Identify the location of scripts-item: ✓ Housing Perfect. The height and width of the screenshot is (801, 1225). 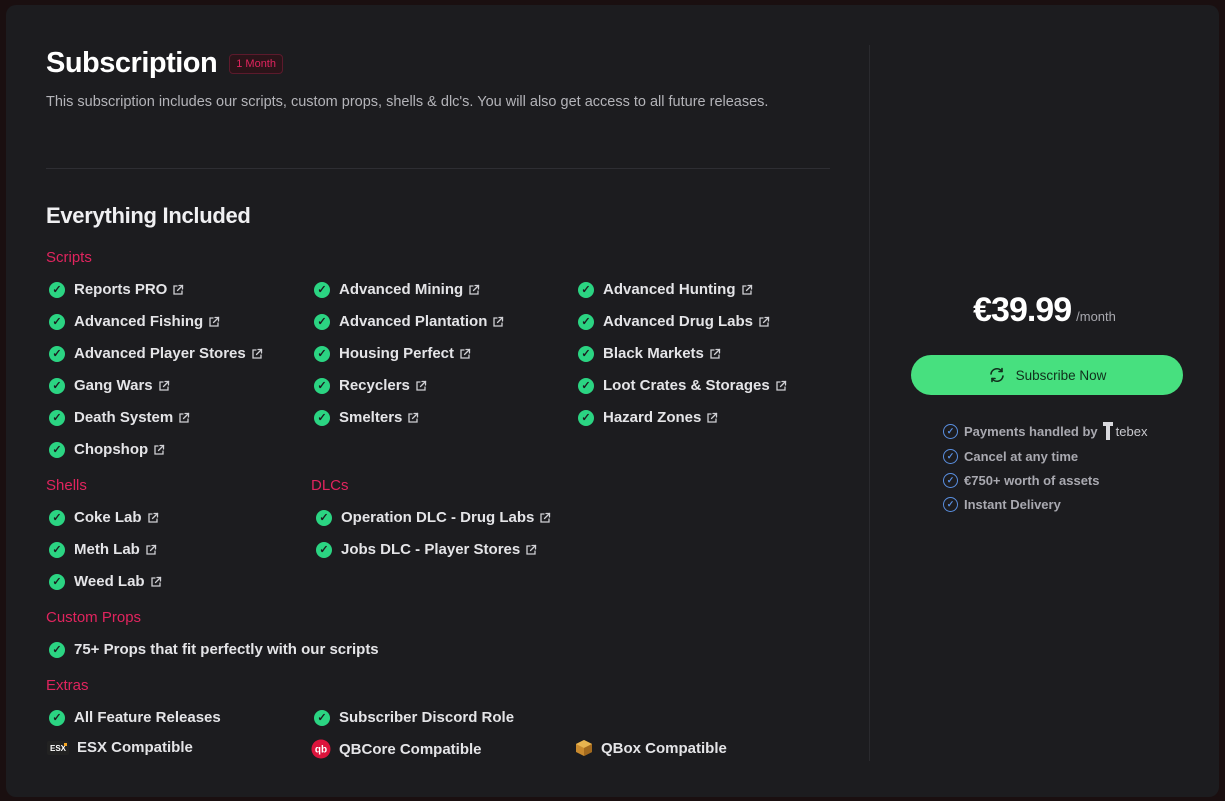
(391, 353).